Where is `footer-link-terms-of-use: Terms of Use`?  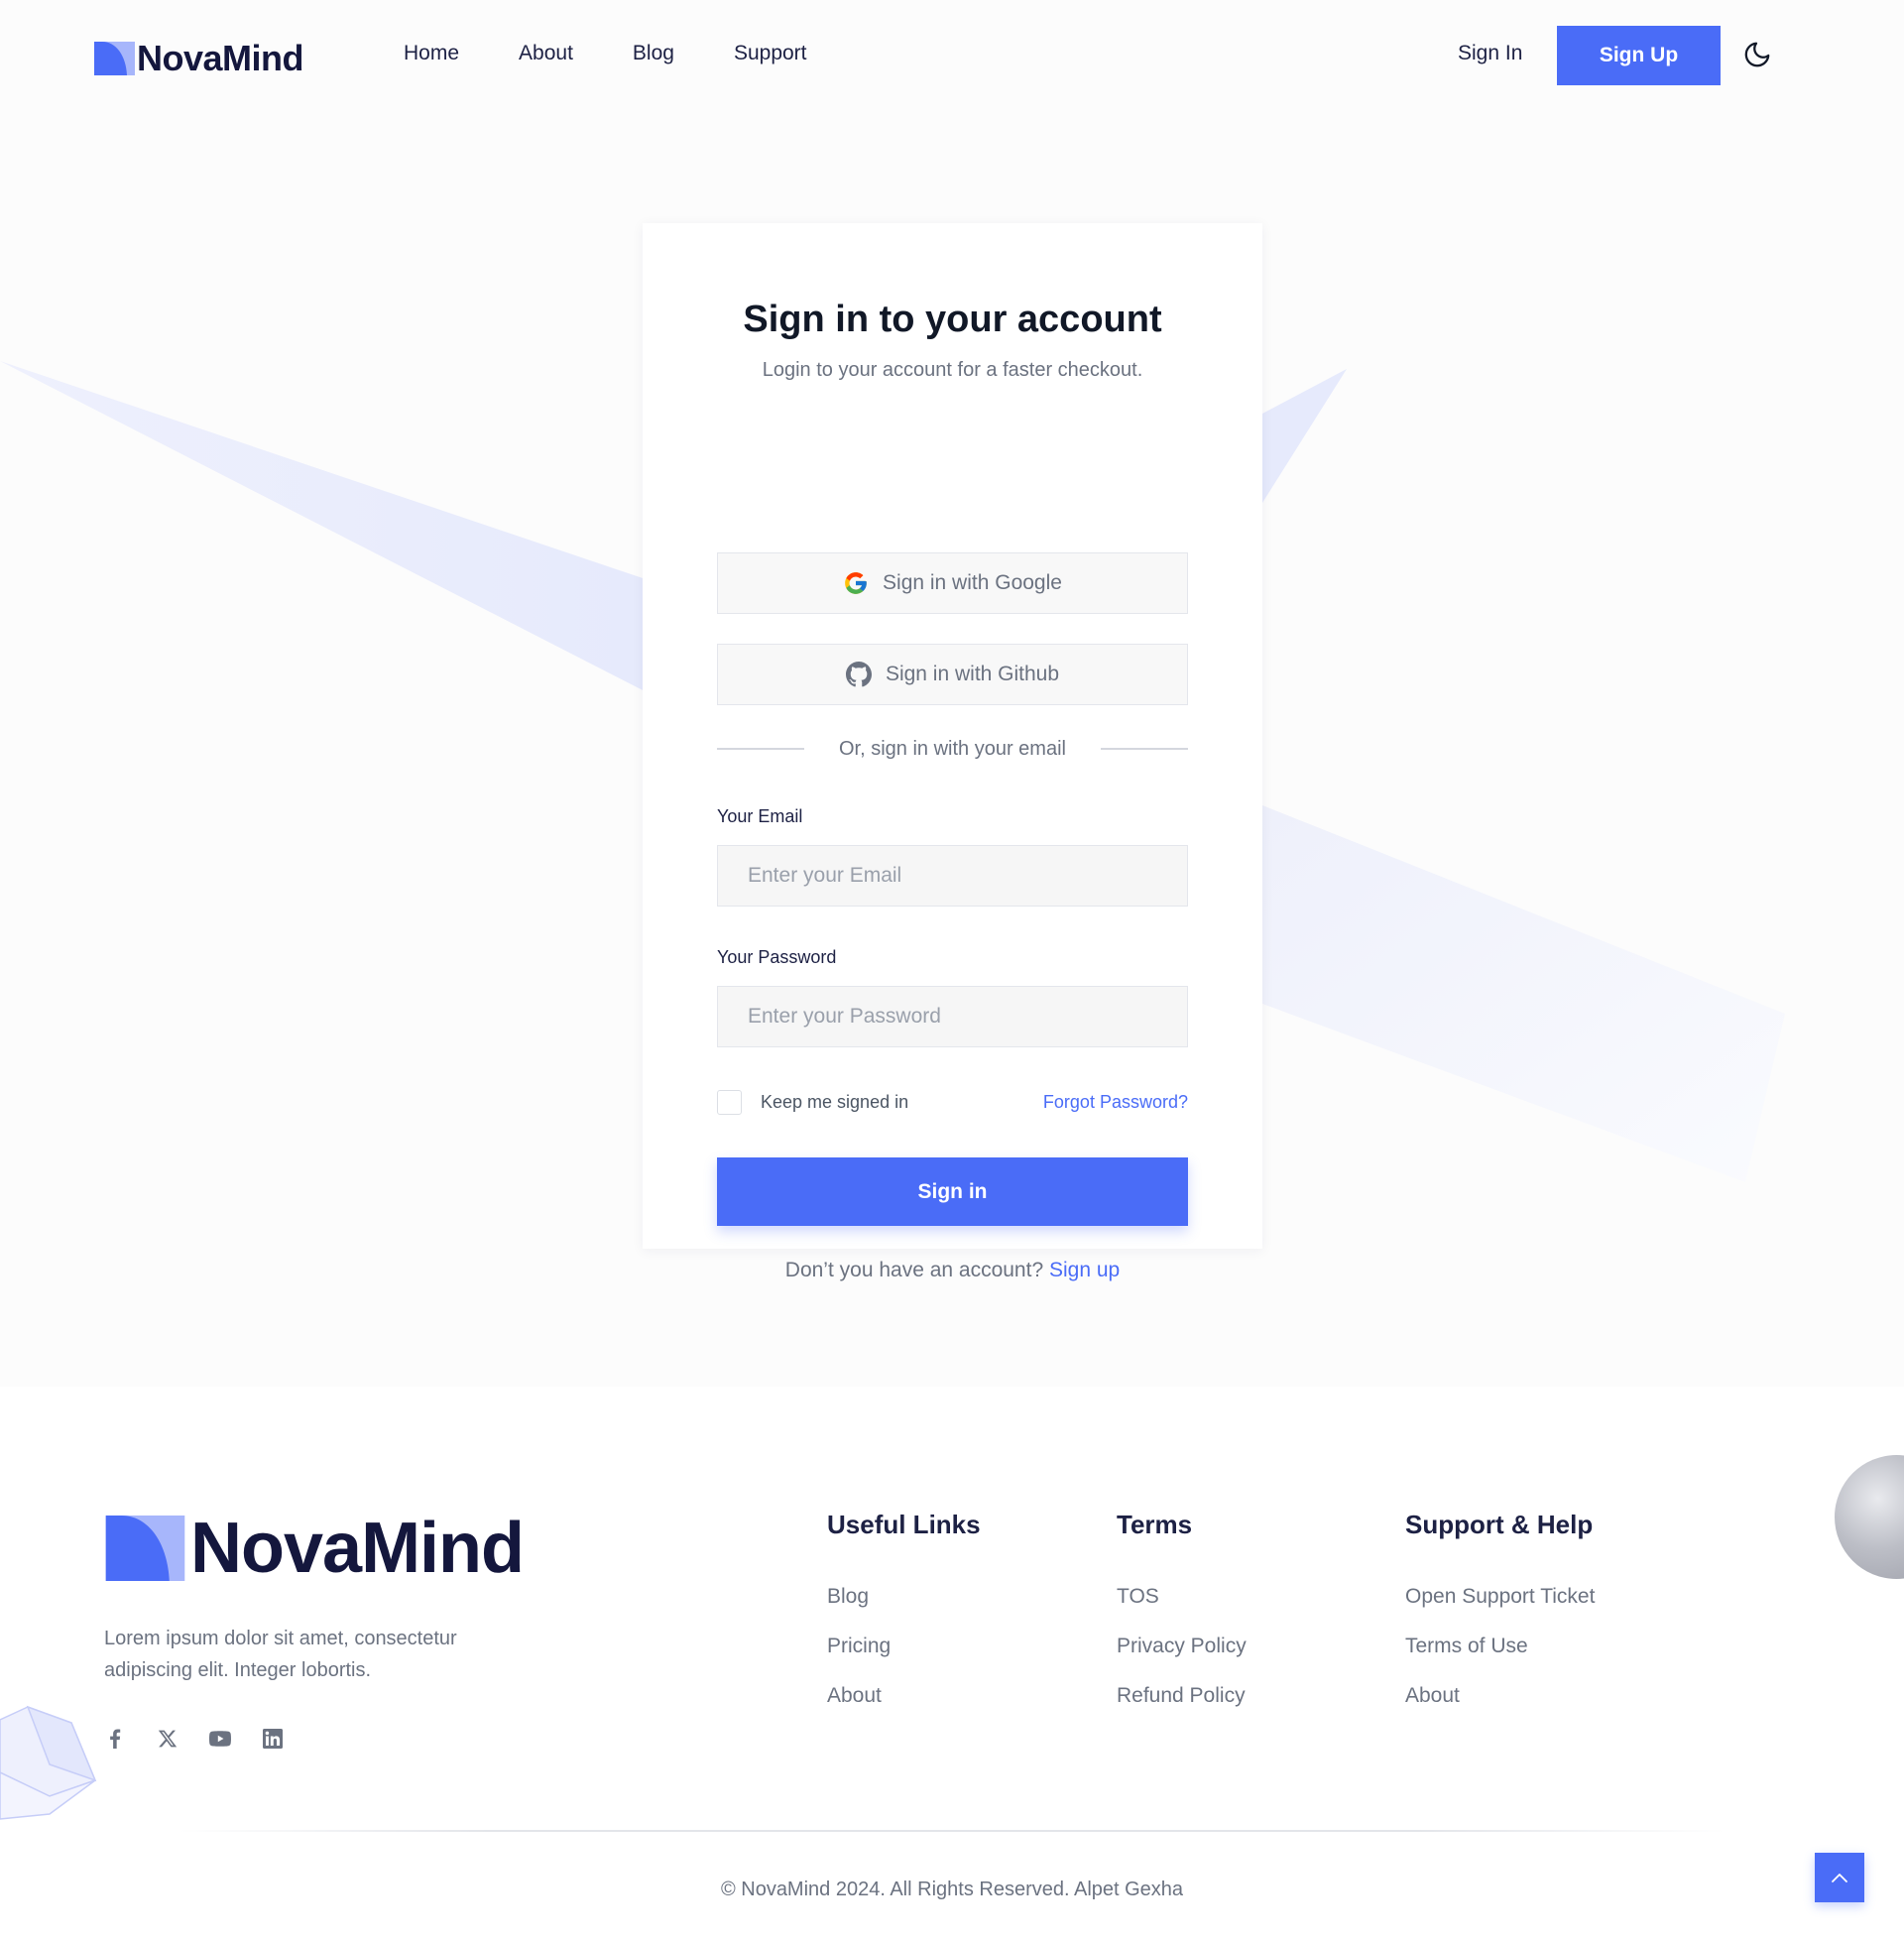
footer-link-terms-of-use: Terms of Use is located at coordinates (1500, 1646).